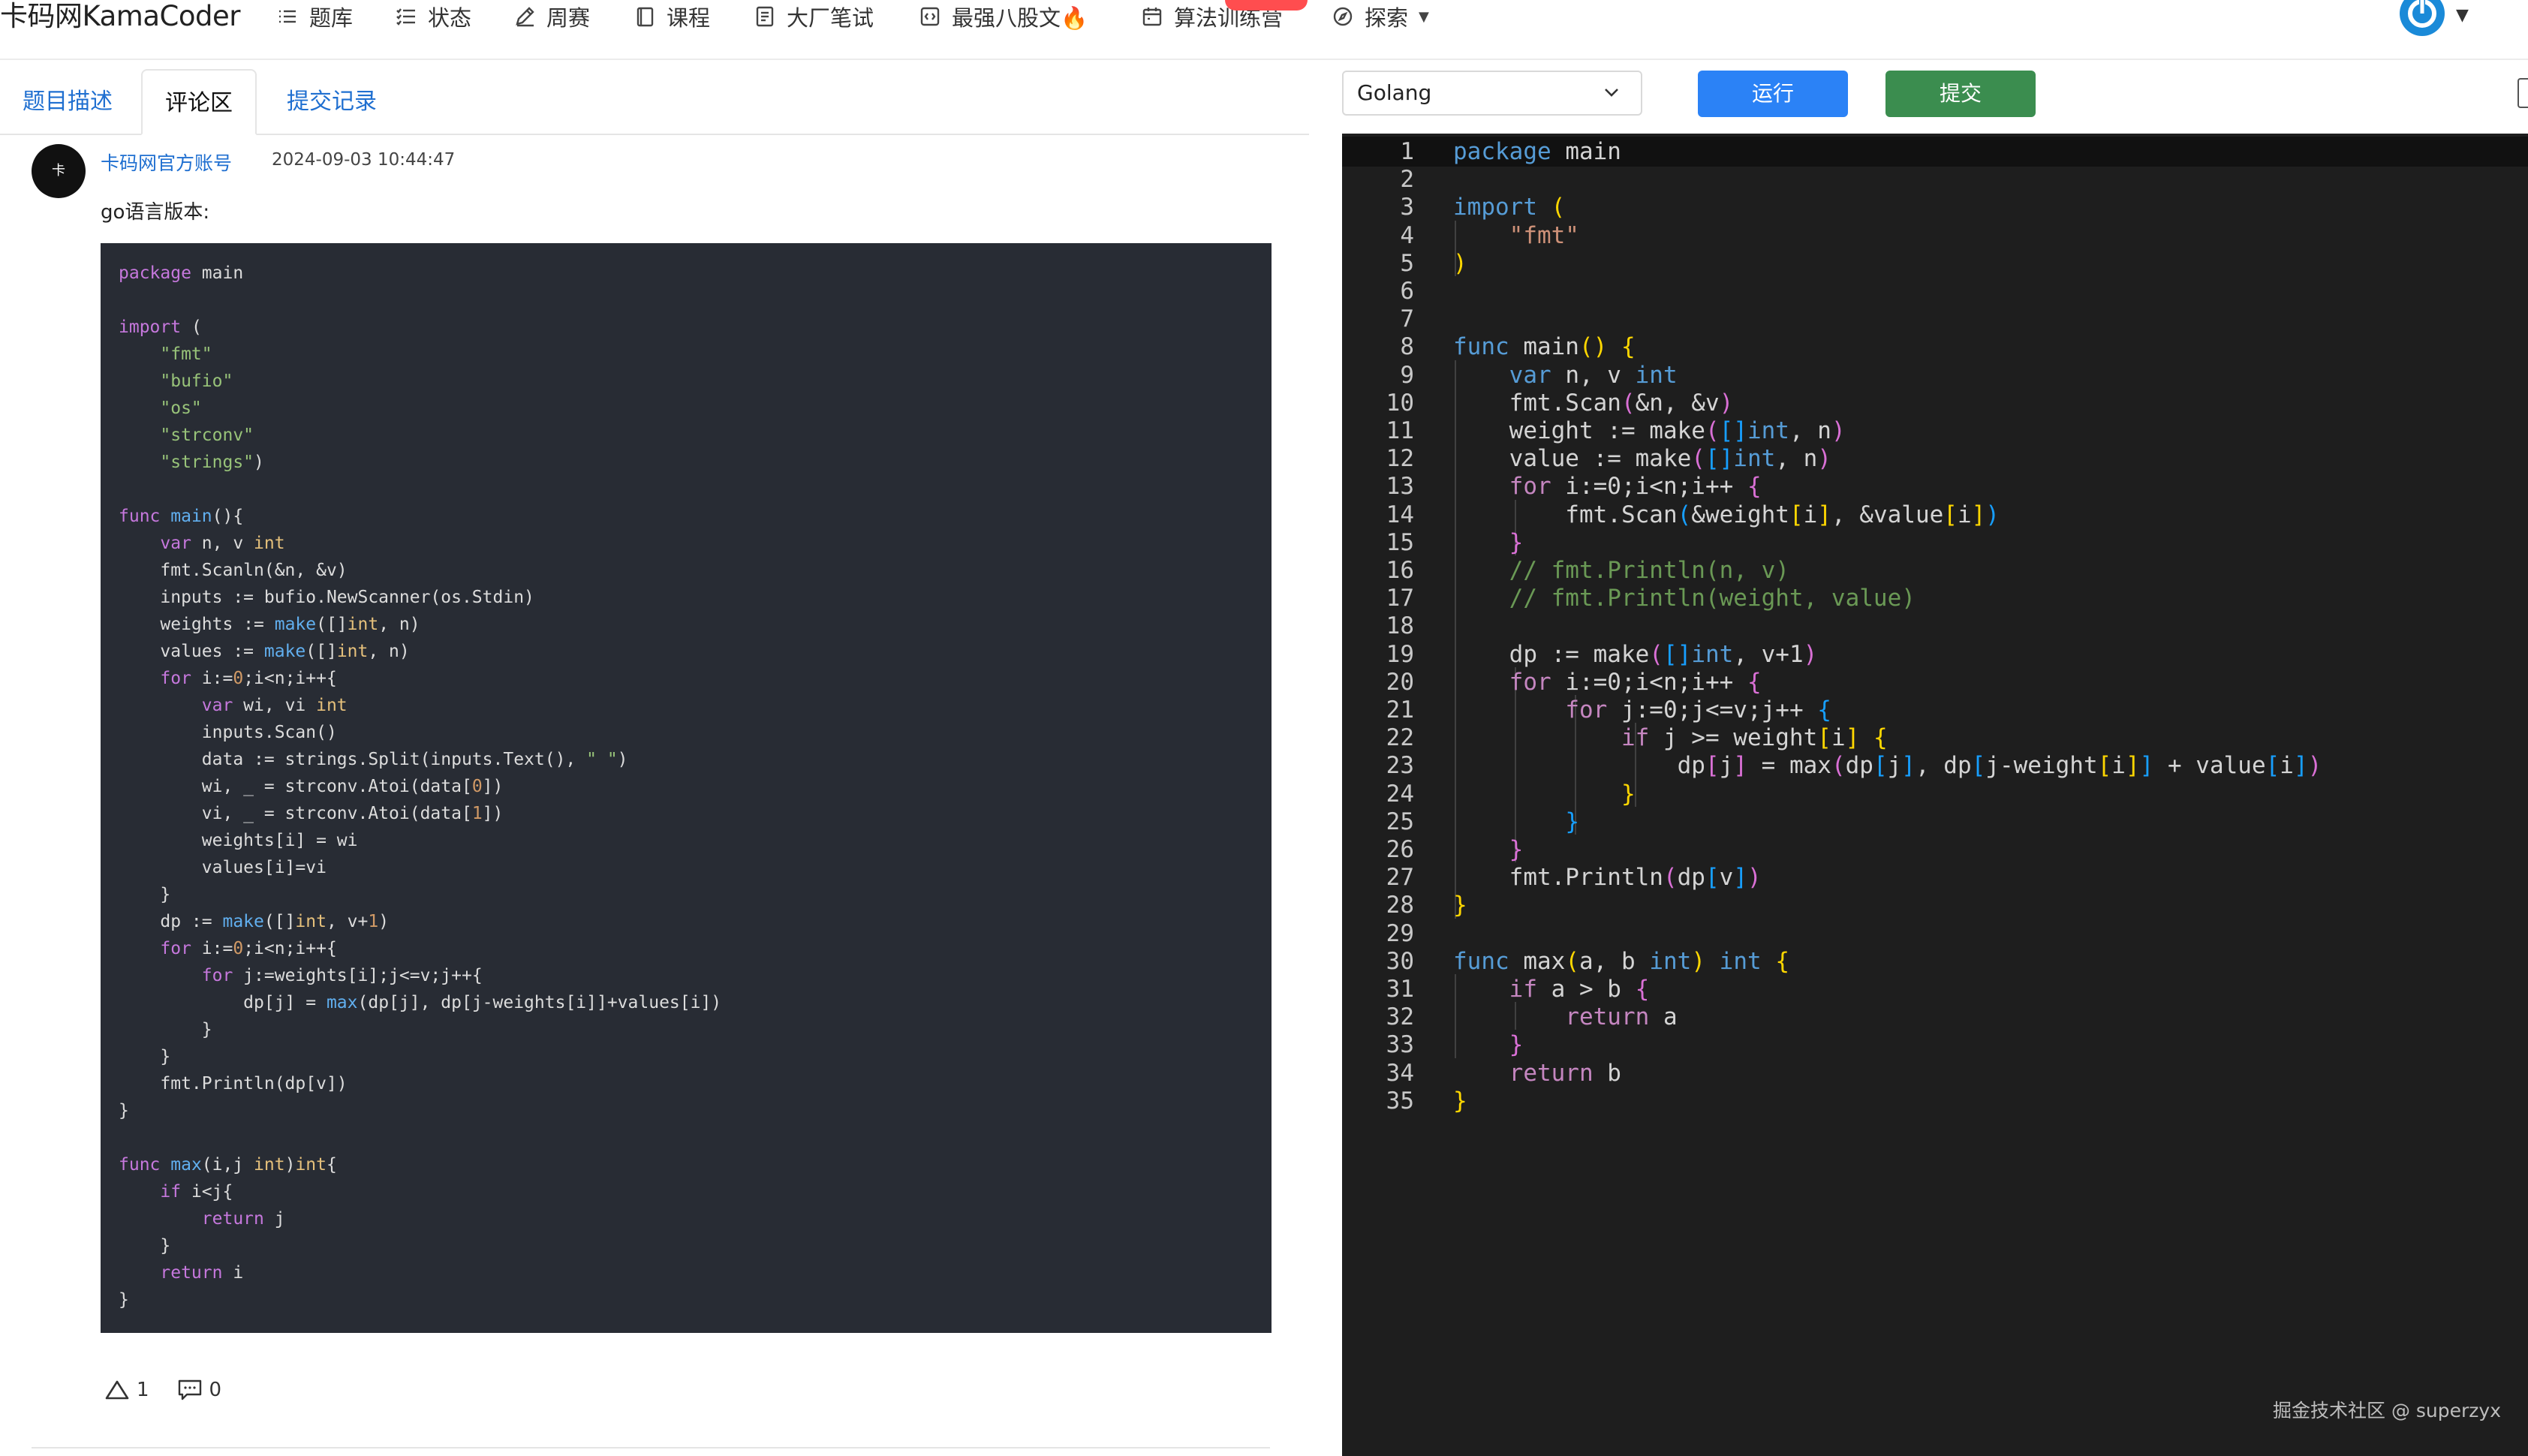 Image resolution: width=2528 pixels, height=1456 pixels. Describe the element at coordinates (166, 162) in the screenshot. I see `comment-author: 卡码网官方账号` at that location.